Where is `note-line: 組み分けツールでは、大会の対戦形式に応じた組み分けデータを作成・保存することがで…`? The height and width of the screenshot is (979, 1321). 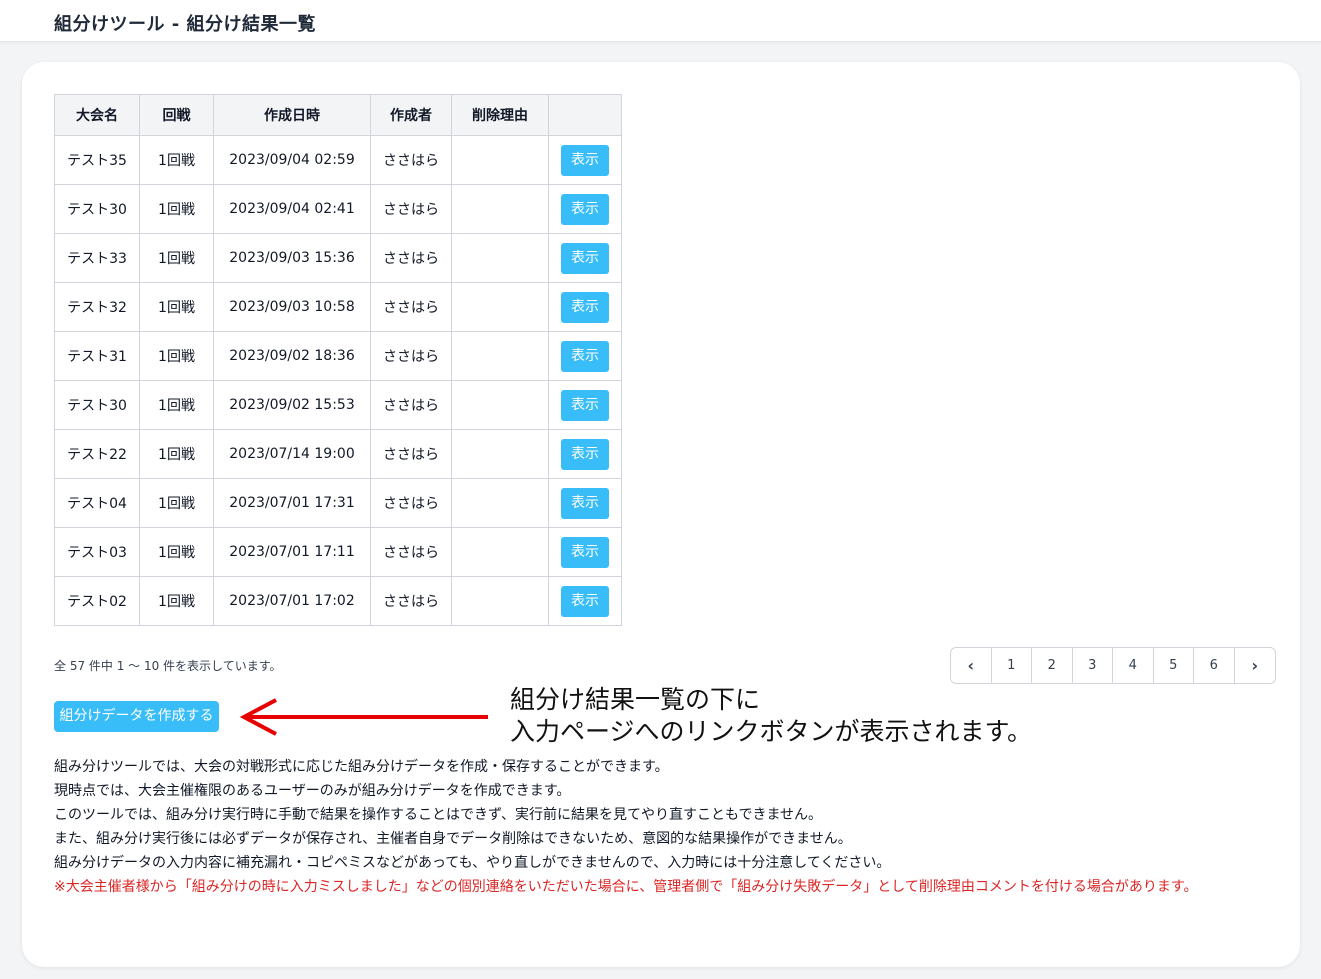
note-line: 組み分けツールでは、大会の対戦形式に応じた組み分けデータを作成・保存することがで… is located at coordinates (361, 767).